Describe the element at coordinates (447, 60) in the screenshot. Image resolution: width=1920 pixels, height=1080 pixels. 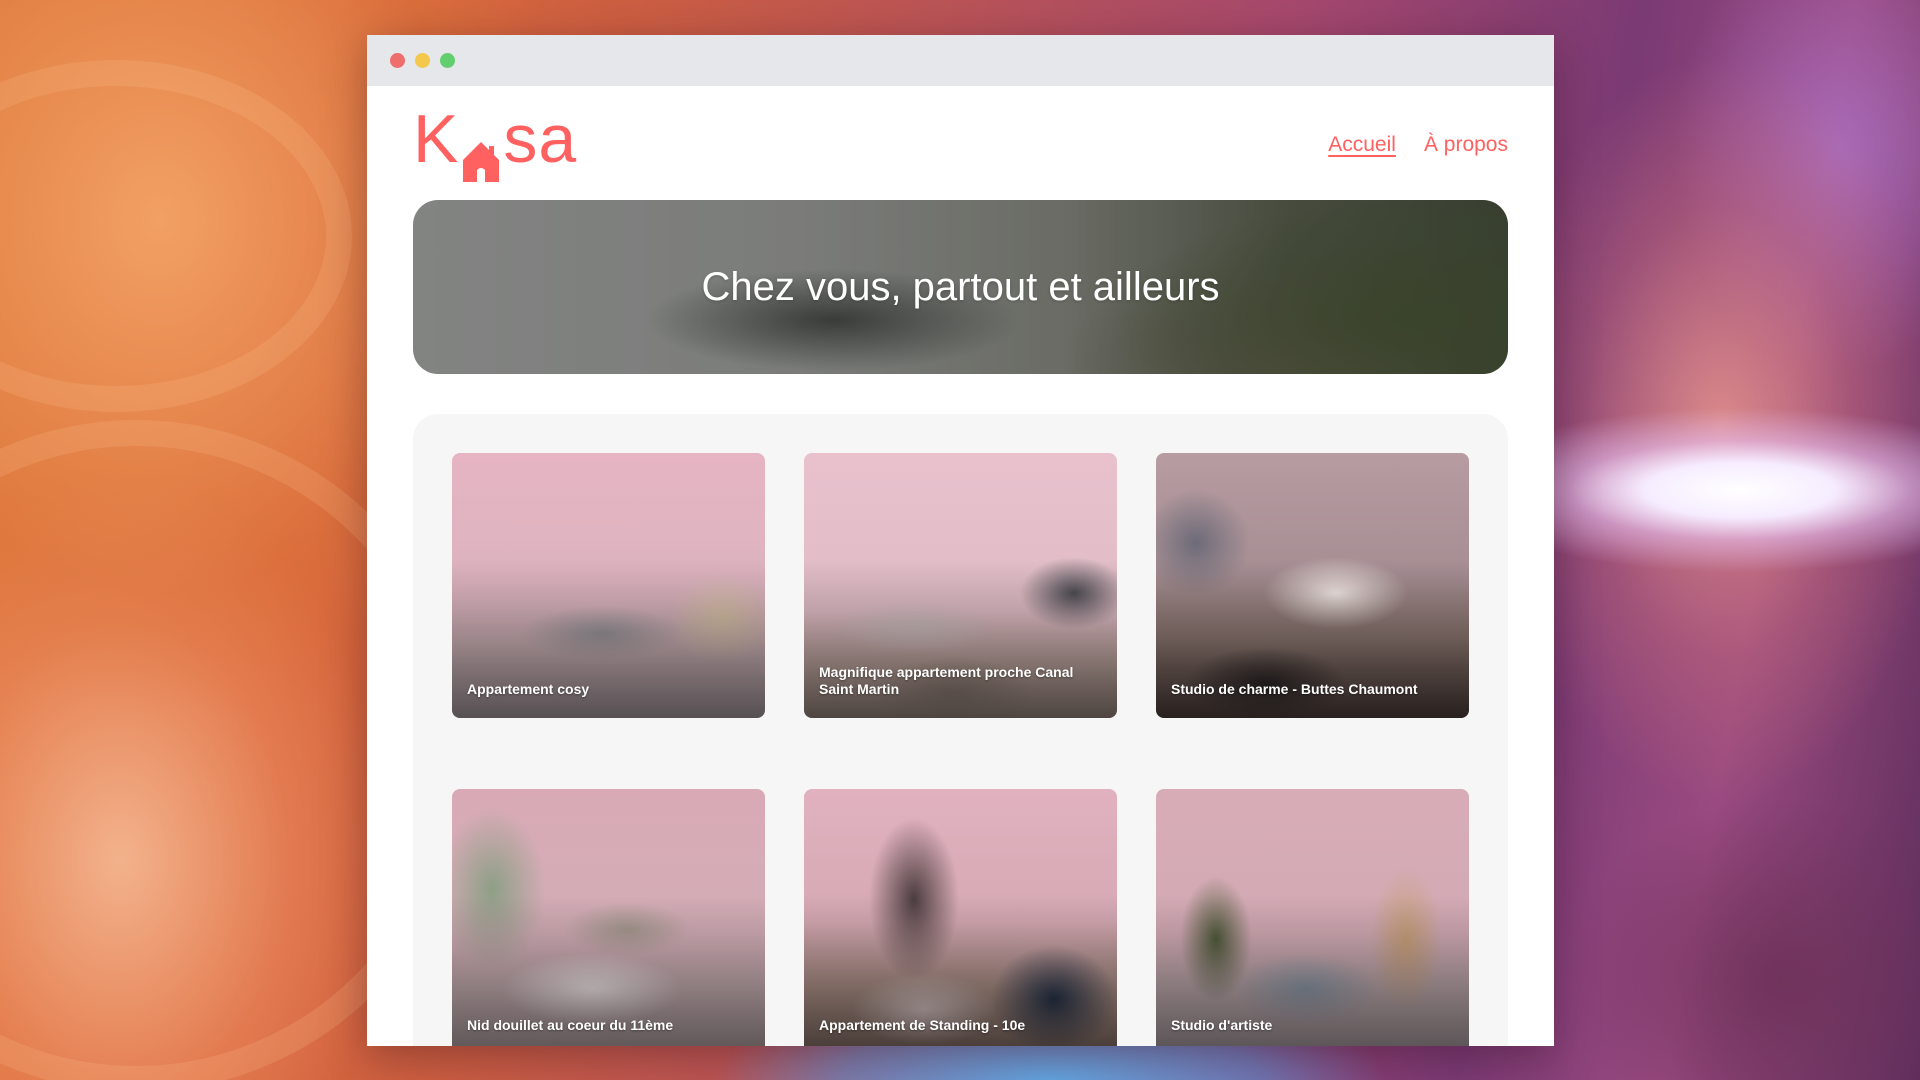
I see `maximize-window-button` at that location.